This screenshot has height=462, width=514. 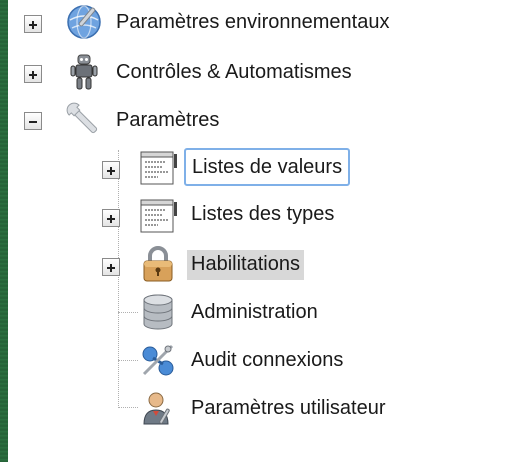 I want to click on tree-connector-audit, so click(x=128, y=360).